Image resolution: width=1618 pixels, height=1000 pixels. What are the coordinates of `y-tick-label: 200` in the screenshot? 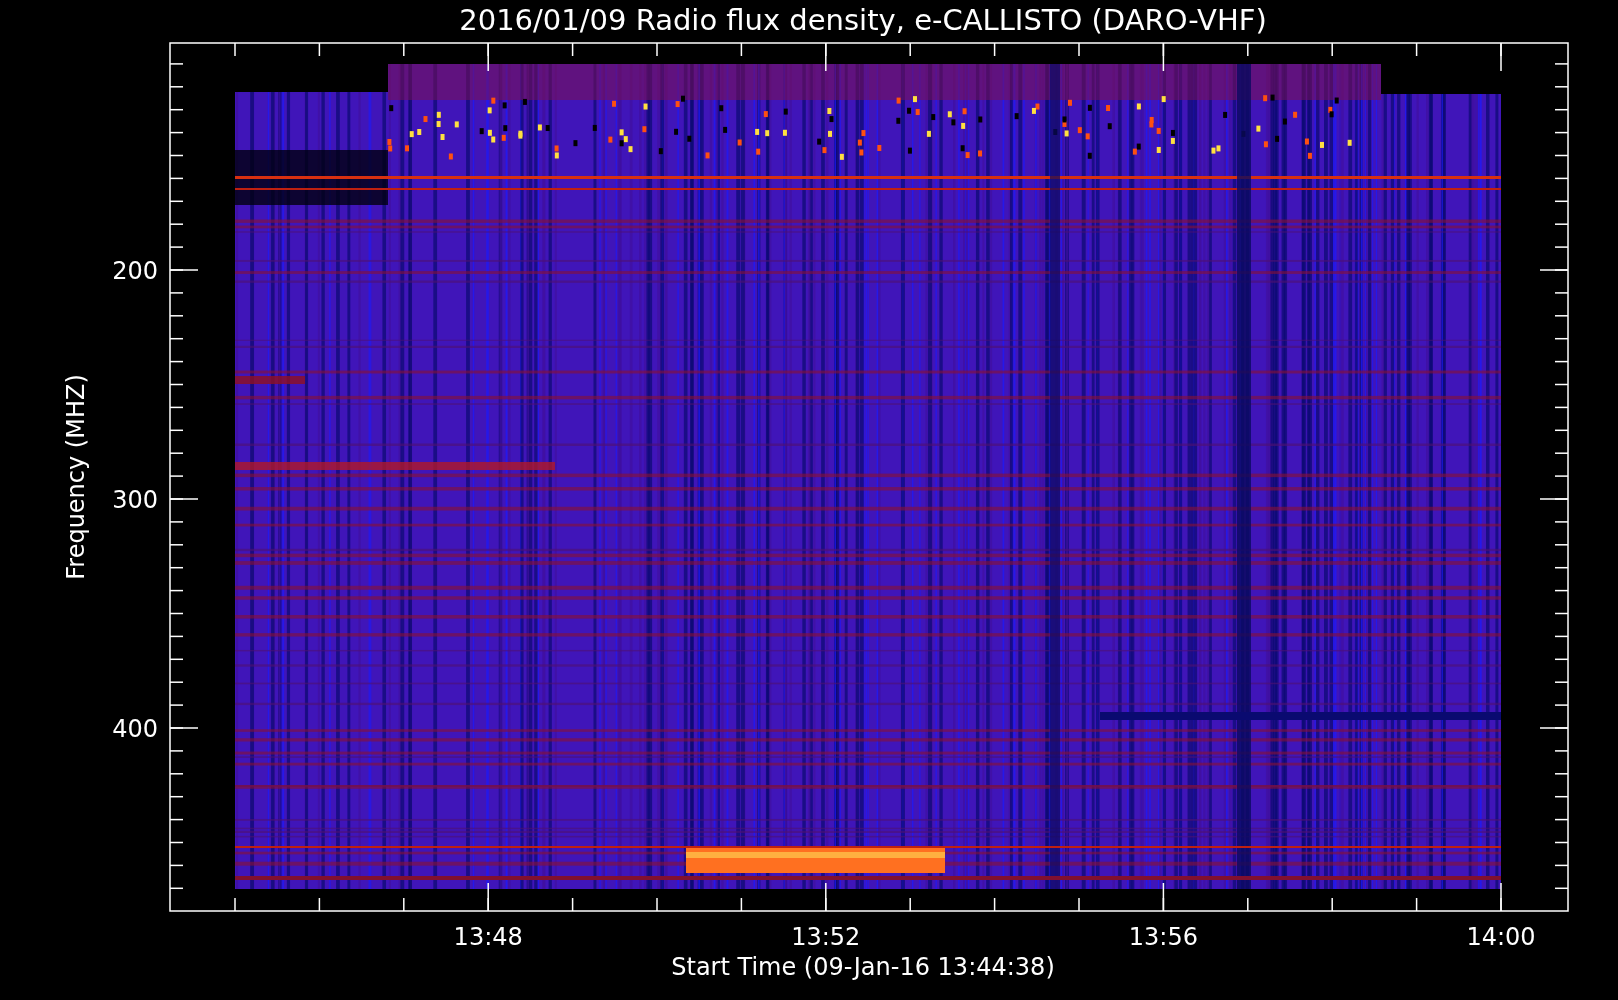 It's located at (135, 271).